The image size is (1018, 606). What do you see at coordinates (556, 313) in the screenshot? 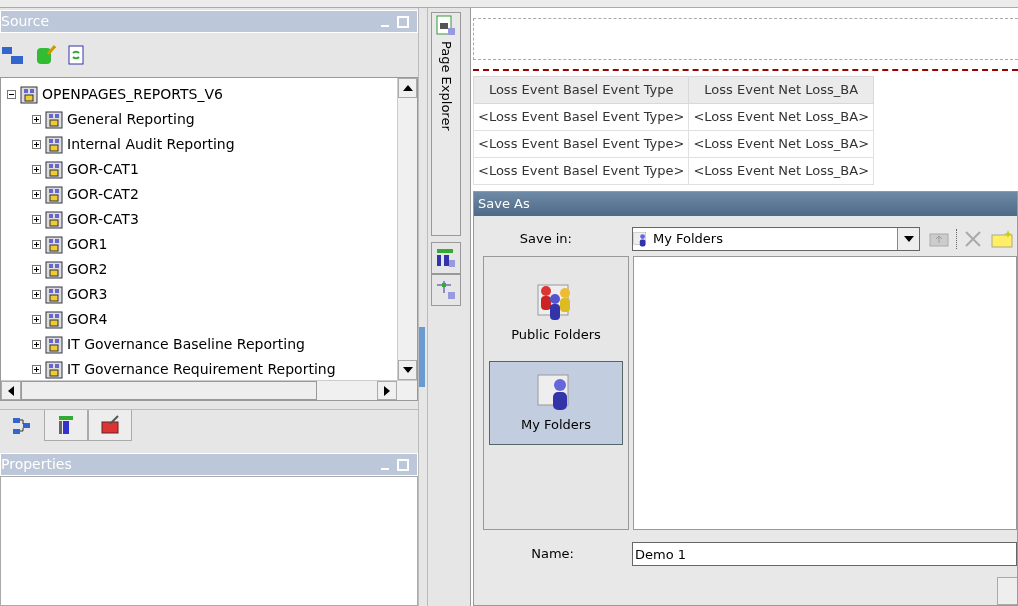
I see `place-item: Public Folders` at bounding box center [556, 313].